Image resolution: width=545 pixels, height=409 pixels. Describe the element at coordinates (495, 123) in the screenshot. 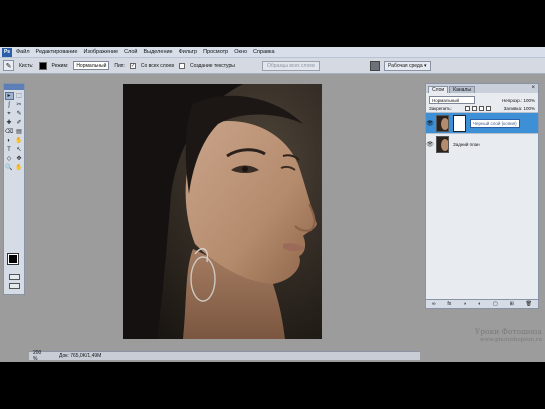

I see `layer-name: Черный слой (копия)` at that location.